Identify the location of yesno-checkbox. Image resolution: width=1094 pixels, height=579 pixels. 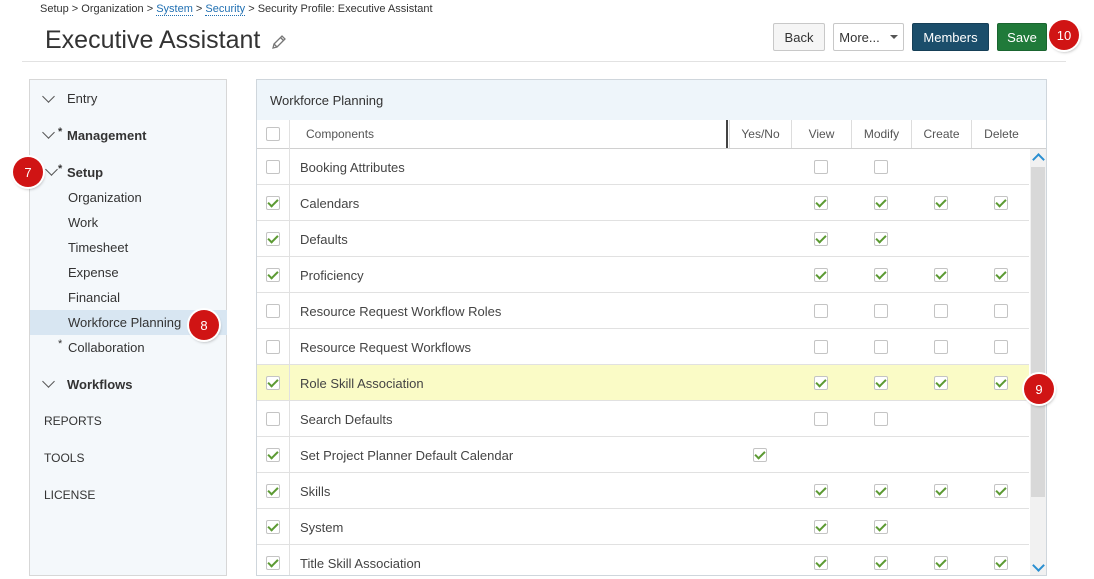
(760, 455).